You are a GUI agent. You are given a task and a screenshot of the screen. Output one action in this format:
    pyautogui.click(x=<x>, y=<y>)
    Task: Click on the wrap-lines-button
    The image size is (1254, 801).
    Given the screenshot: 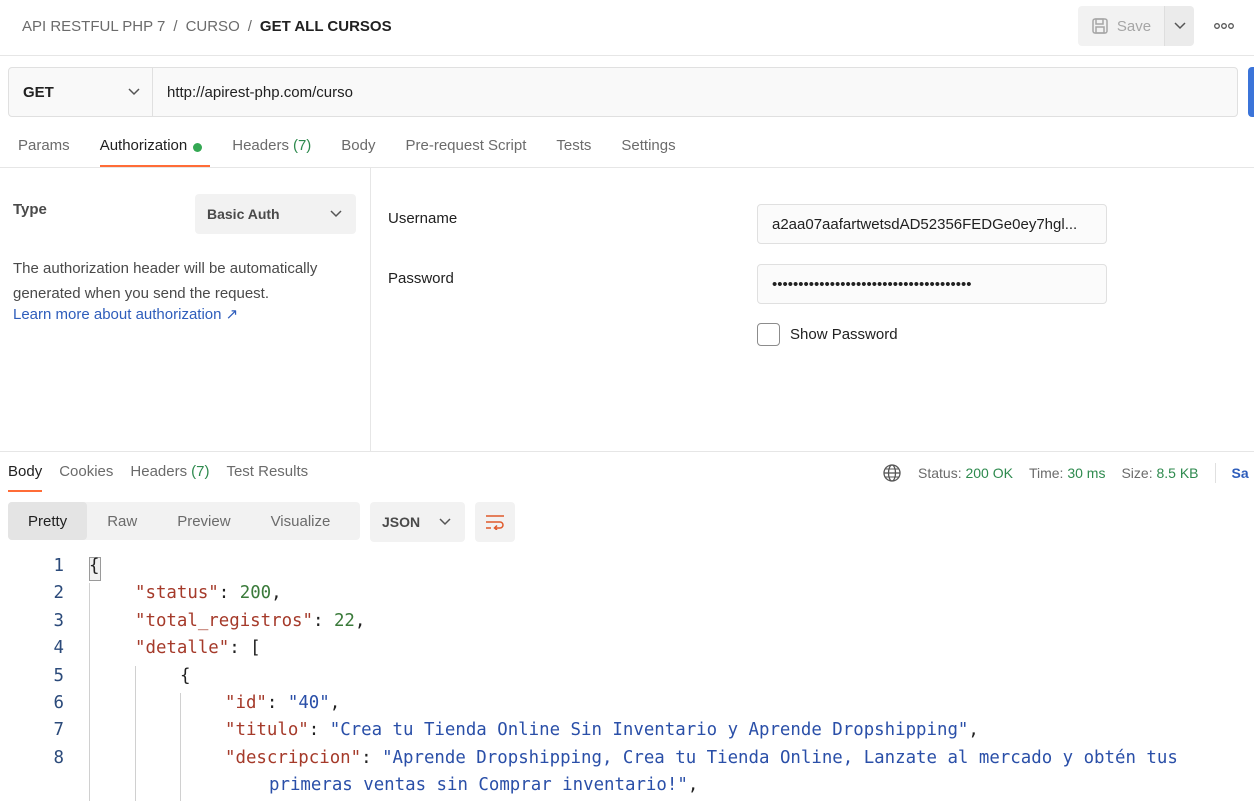 What is the action you would take?
    pyautogui.click(x=495, y=522)
    